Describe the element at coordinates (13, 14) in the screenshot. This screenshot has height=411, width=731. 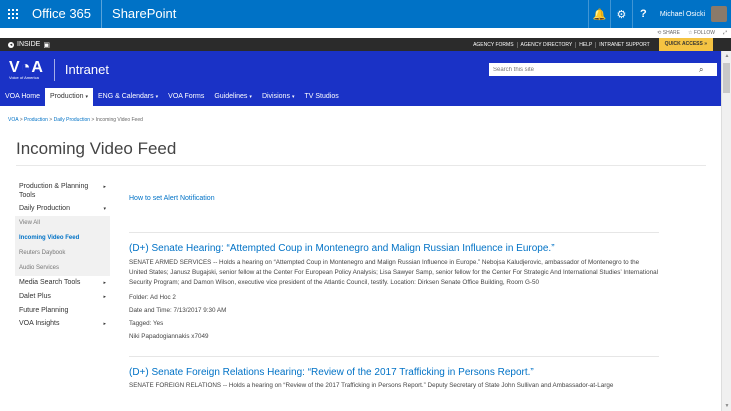
I see `app-launcher-icon` at that location.